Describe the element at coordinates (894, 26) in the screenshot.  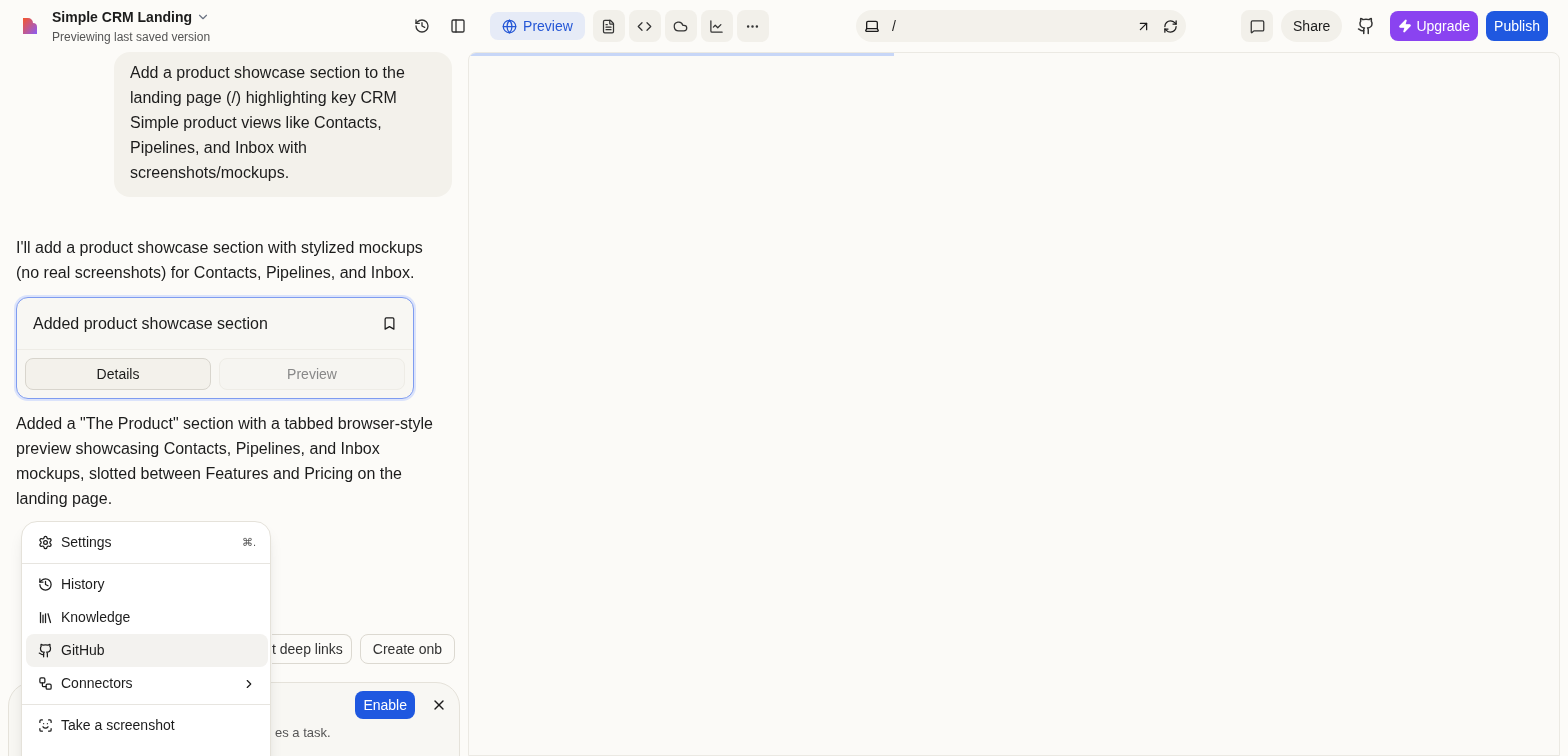
I see `address-path: /` at that location.